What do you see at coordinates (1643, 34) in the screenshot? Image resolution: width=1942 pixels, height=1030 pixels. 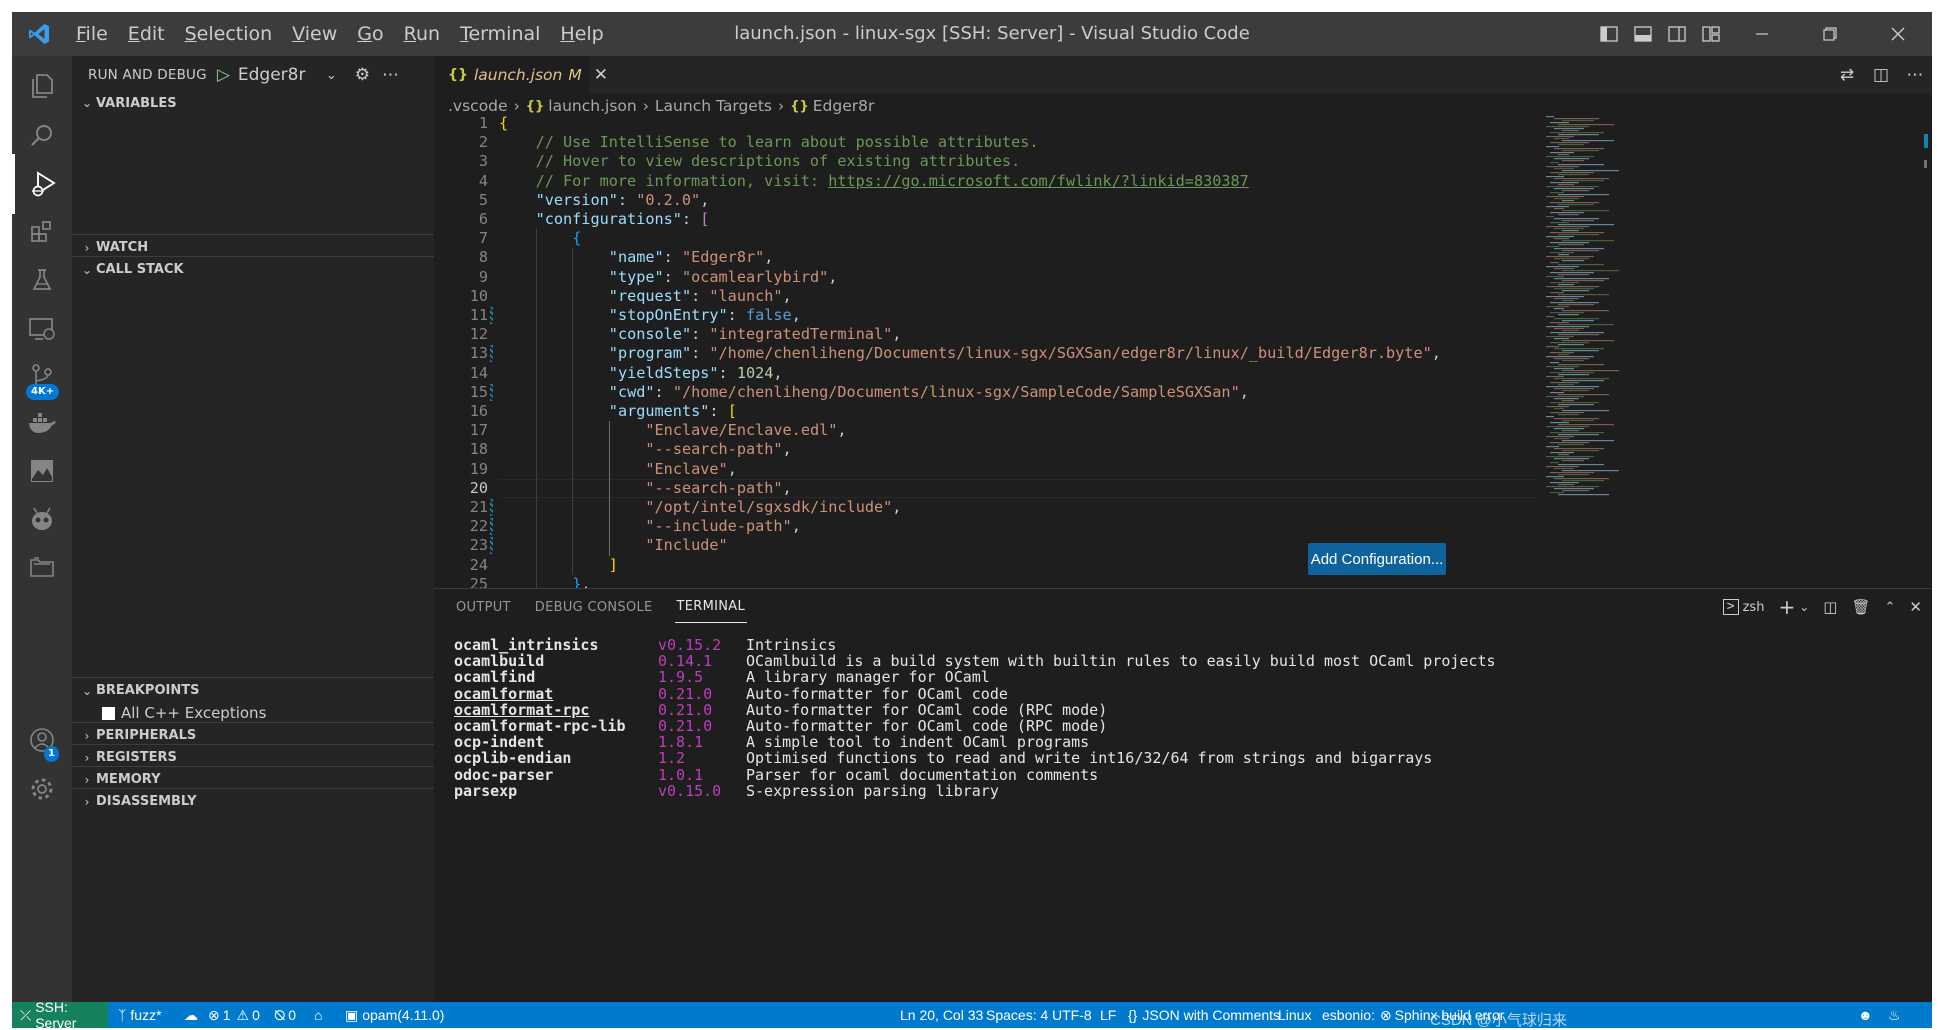 I see `toggle-panel-icon` at bounding box center [1643, 34].